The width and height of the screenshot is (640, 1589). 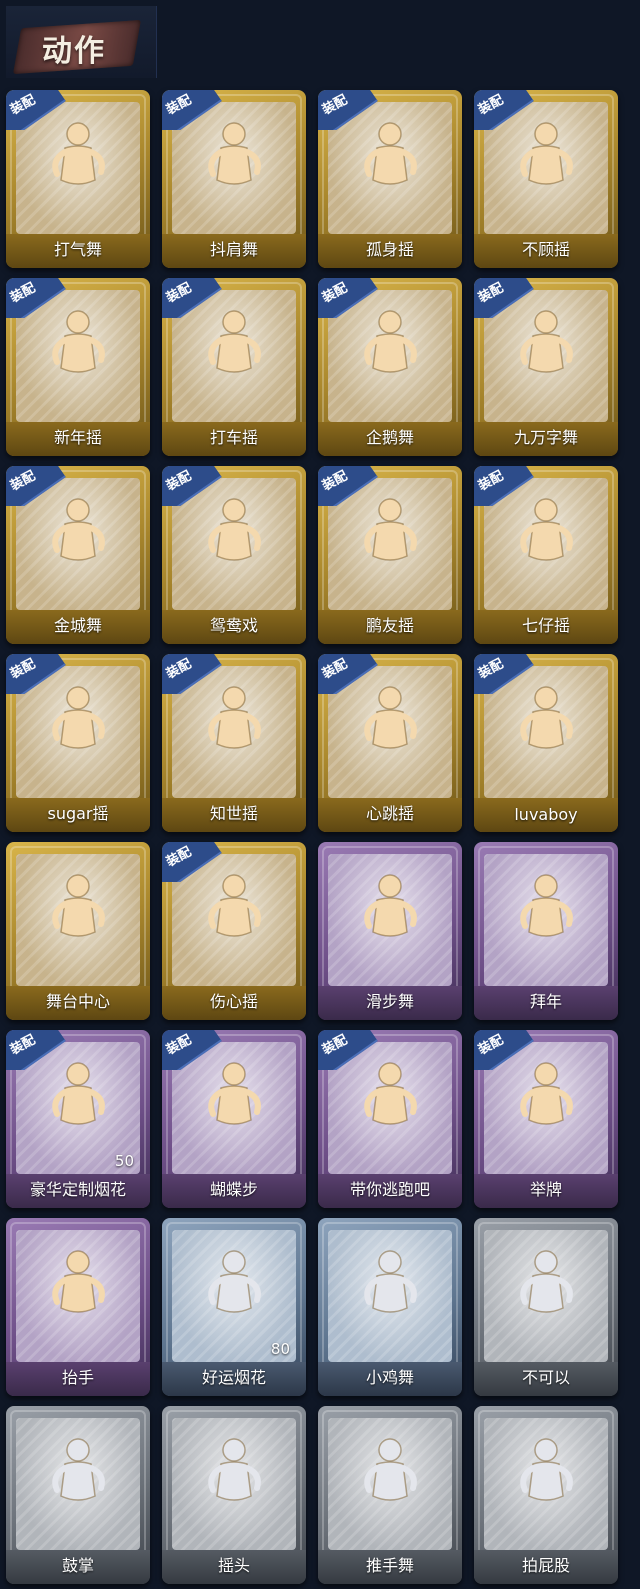 I want to click on emote-card: 装配 举牌, so click(x=546, y=1119).